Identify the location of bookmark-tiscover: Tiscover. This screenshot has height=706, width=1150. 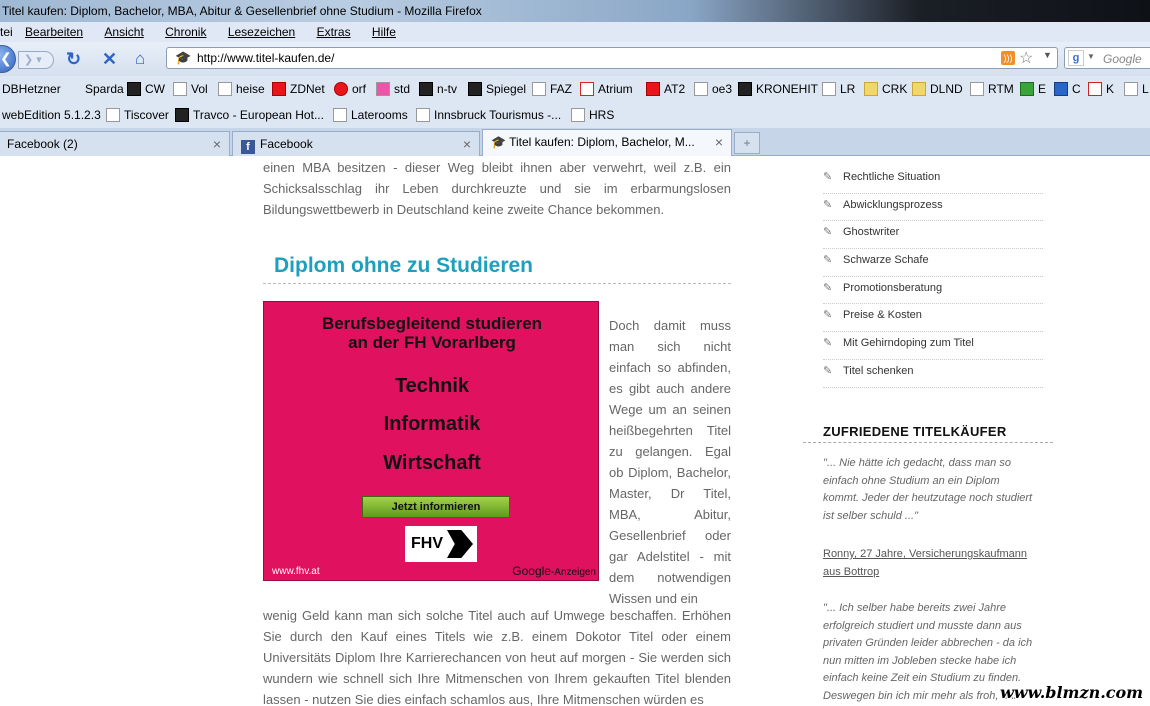
(137, 115).